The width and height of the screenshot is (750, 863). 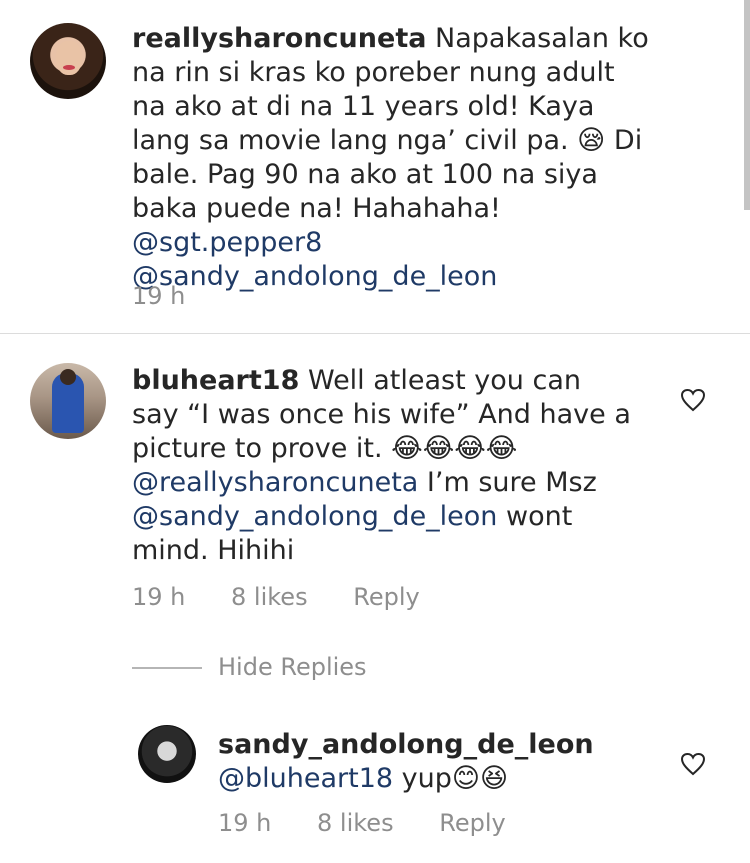 I want to click on avatar-lips, so click(x=69, y=67).